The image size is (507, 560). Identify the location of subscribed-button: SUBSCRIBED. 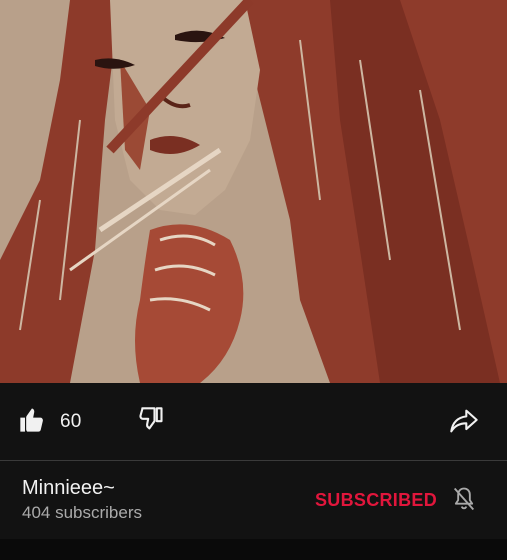
(376, 500).